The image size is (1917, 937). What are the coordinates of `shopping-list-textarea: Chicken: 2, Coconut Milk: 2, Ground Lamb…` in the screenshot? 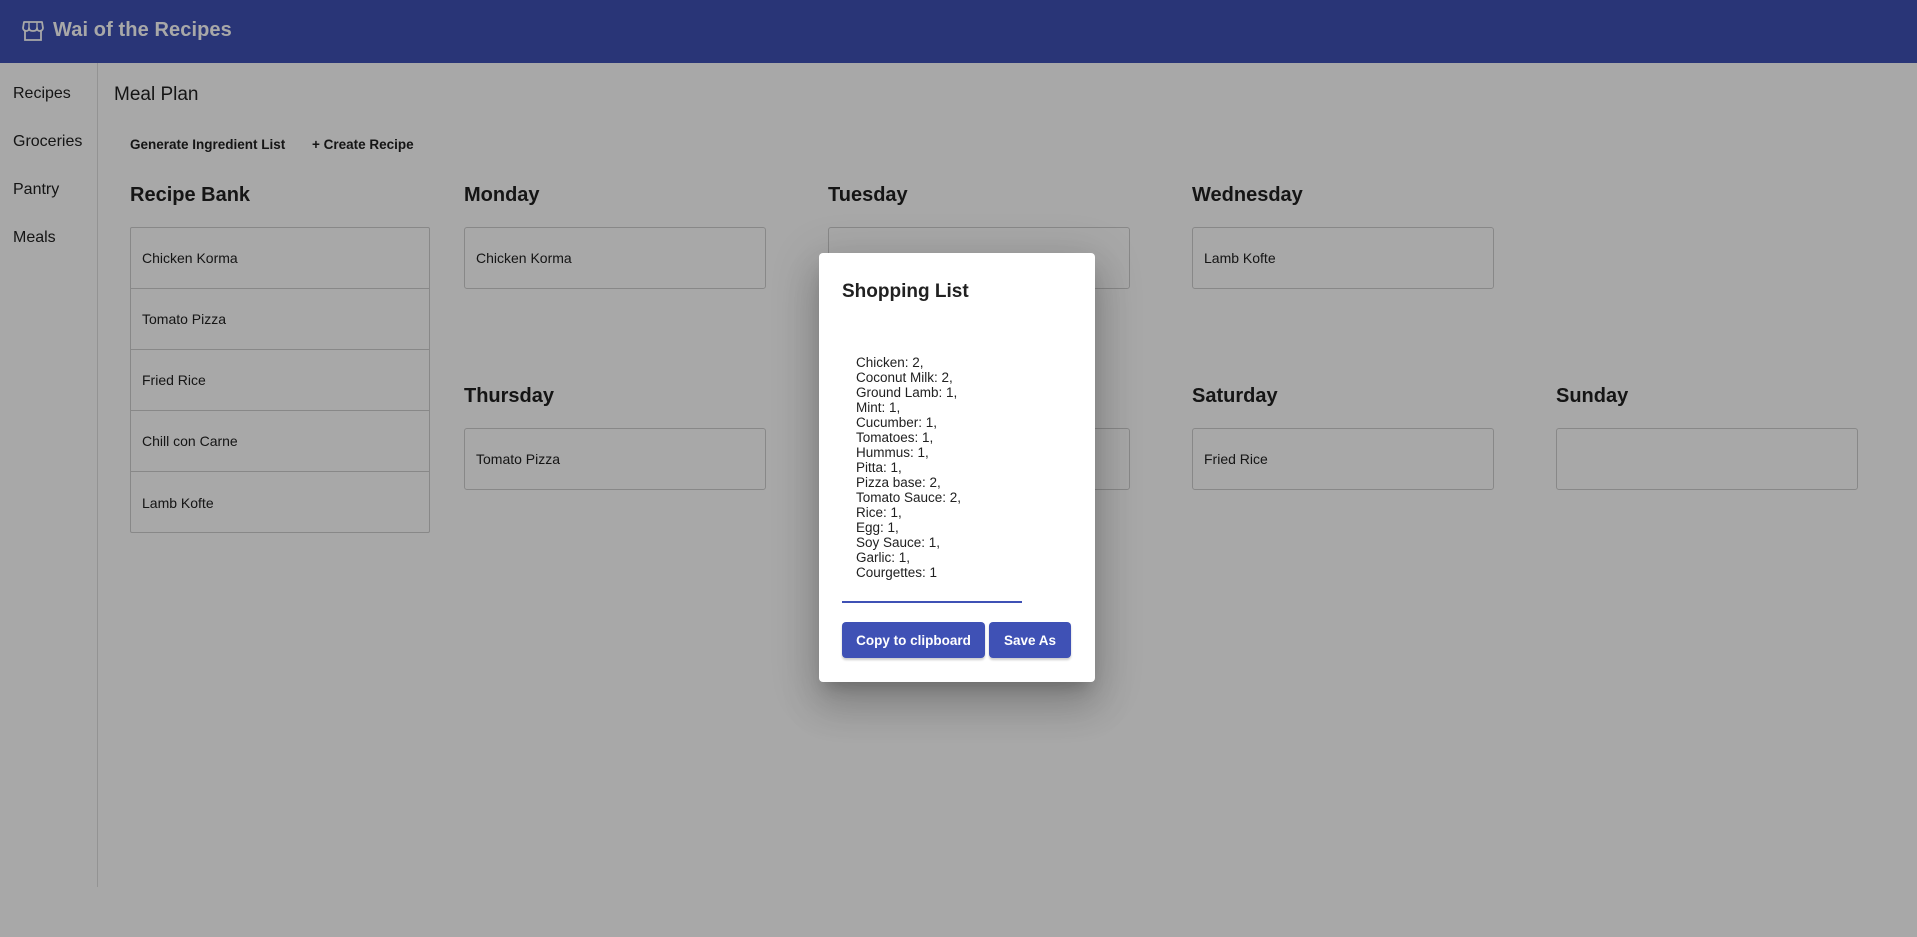 It's located at (932, 479).